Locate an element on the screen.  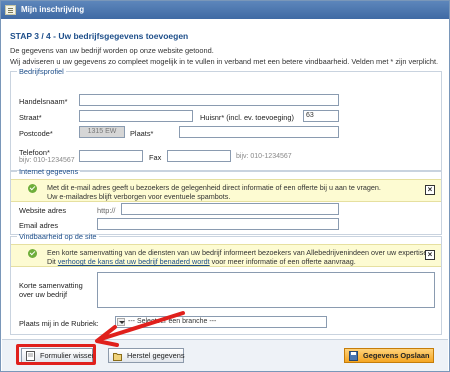
huisnr-input: 63 is located at coordinates (321, 116).